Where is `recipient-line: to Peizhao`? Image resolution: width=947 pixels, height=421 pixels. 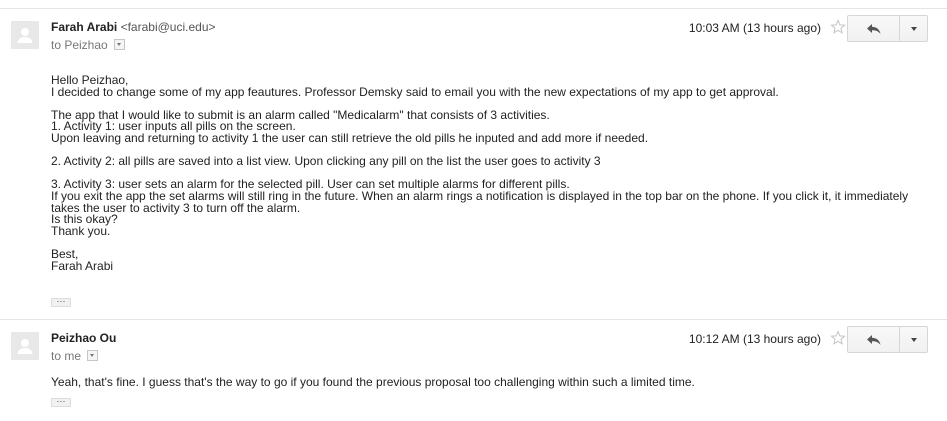
recipient-line: to Peizhao is located at coordinates (88, 45).